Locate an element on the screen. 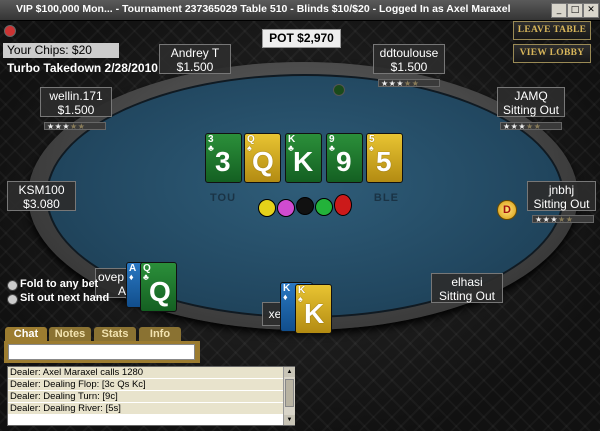 The image size is (600, 431). chat-input is located at coordinates (101, 352).